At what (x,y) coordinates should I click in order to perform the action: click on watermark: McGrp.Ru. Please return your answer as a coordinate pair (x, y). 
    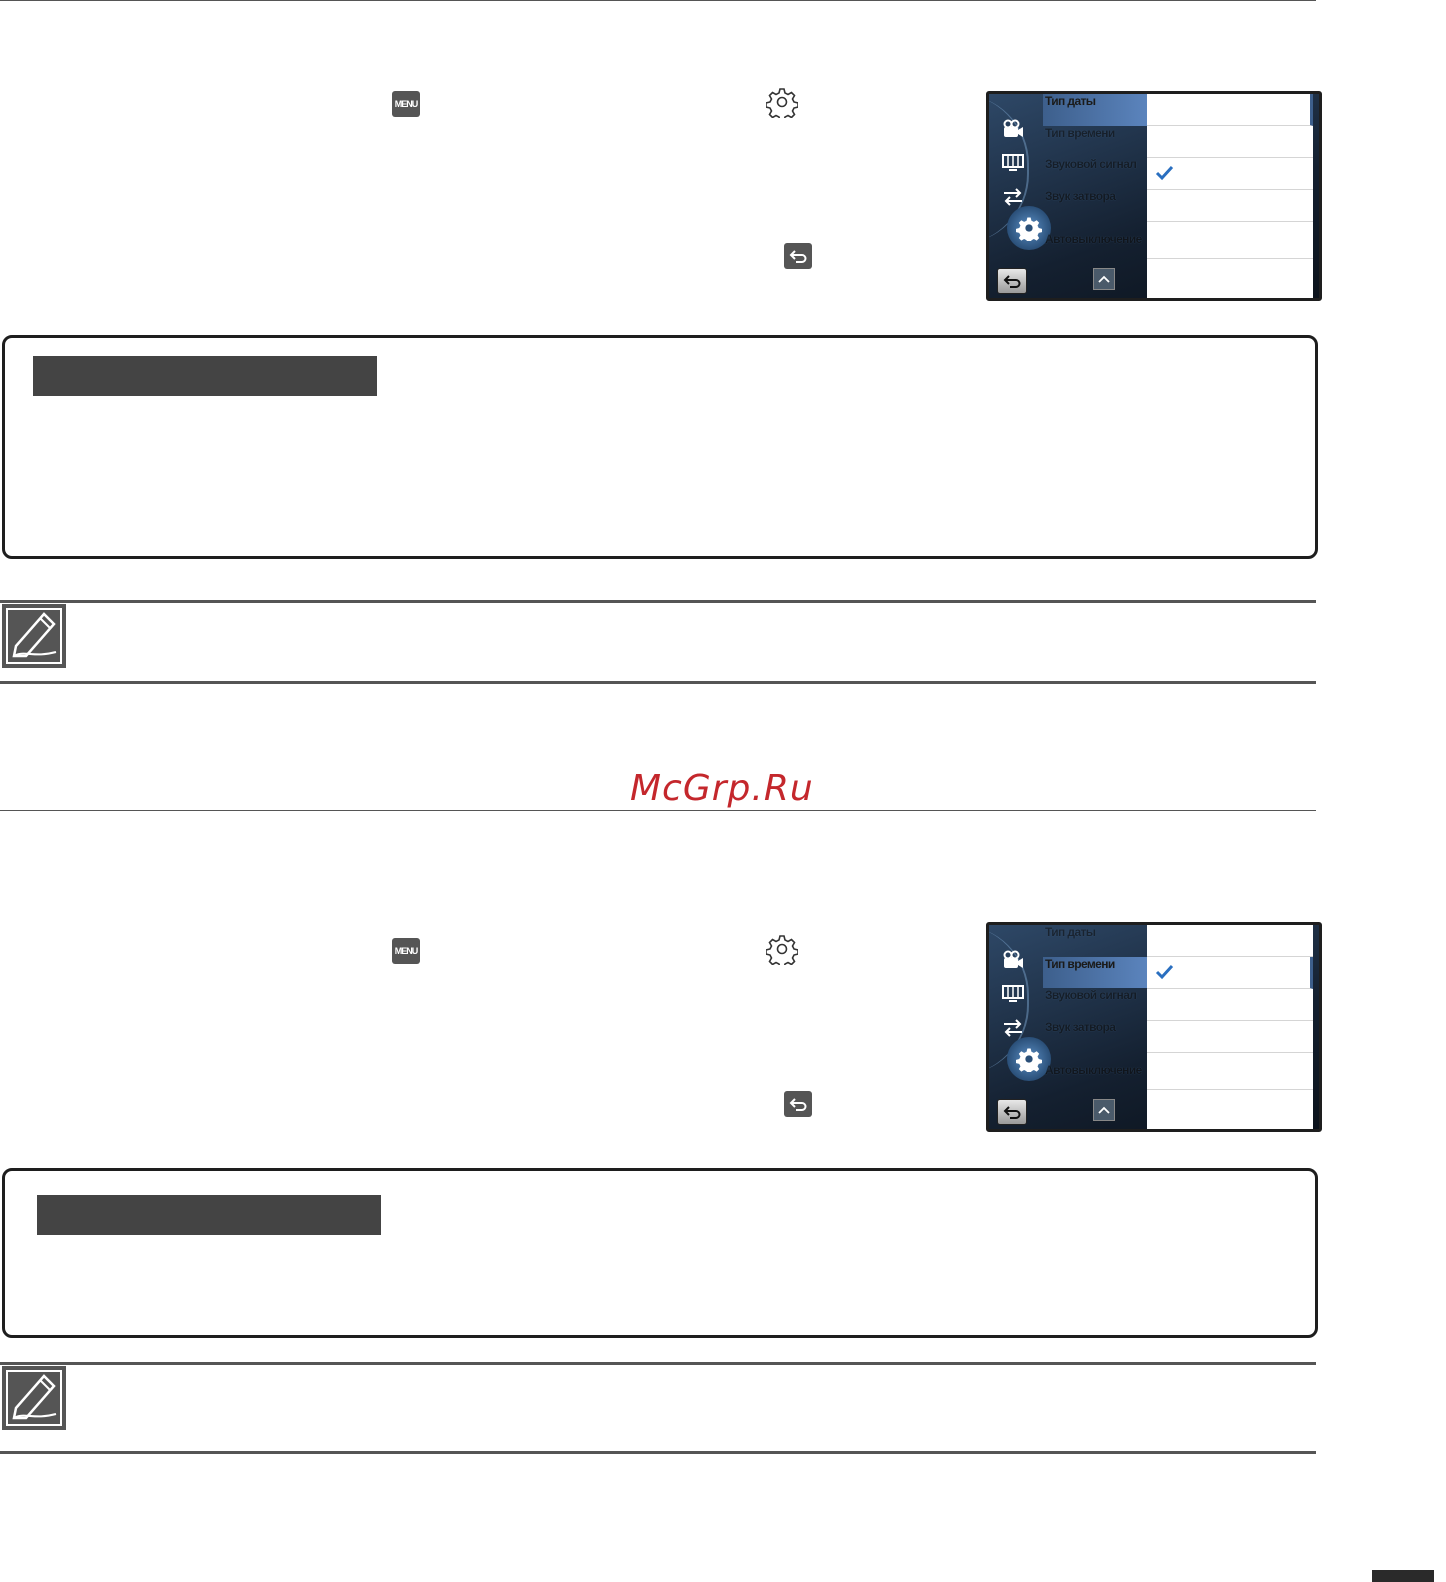
    Looking at the image, I should click on (722, 788).